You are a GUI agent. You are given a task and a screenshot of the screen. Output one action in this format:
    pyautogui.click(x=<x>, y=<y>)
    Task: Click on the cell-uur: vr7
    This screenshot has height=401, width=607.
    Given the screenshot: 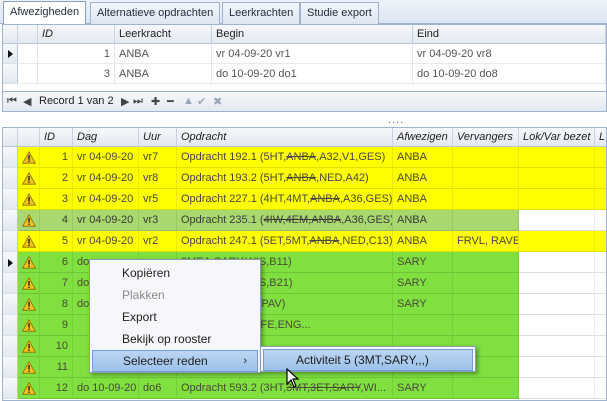 What is the action you would take?
    pyautogui.click(x=158, y=157)
    